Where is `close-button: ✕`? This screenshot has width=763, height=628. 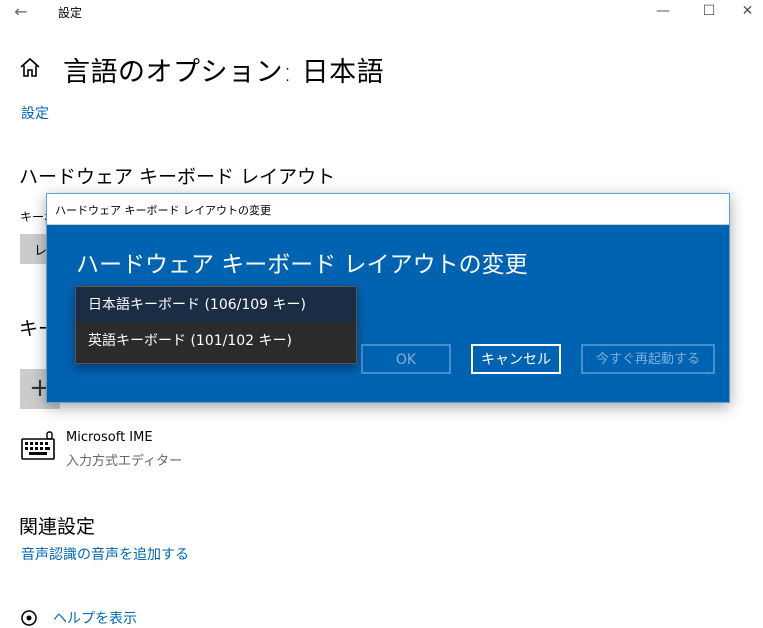 close-button: ✕ is located at coordinates (747, 12).